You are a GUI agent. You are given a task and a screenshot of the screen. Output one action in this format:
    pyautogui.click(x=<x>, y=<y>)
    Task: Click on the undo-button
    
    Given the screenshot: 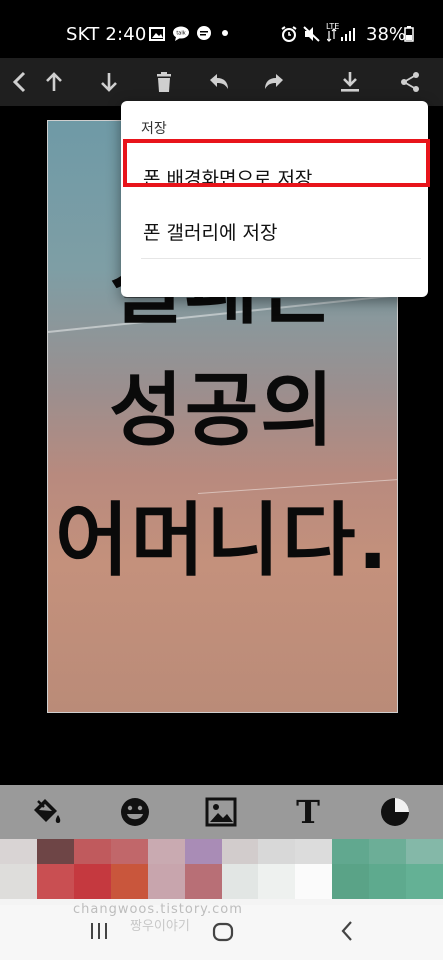 What is the action you would take?
    pyautogui.click(x=219, y=82)
    